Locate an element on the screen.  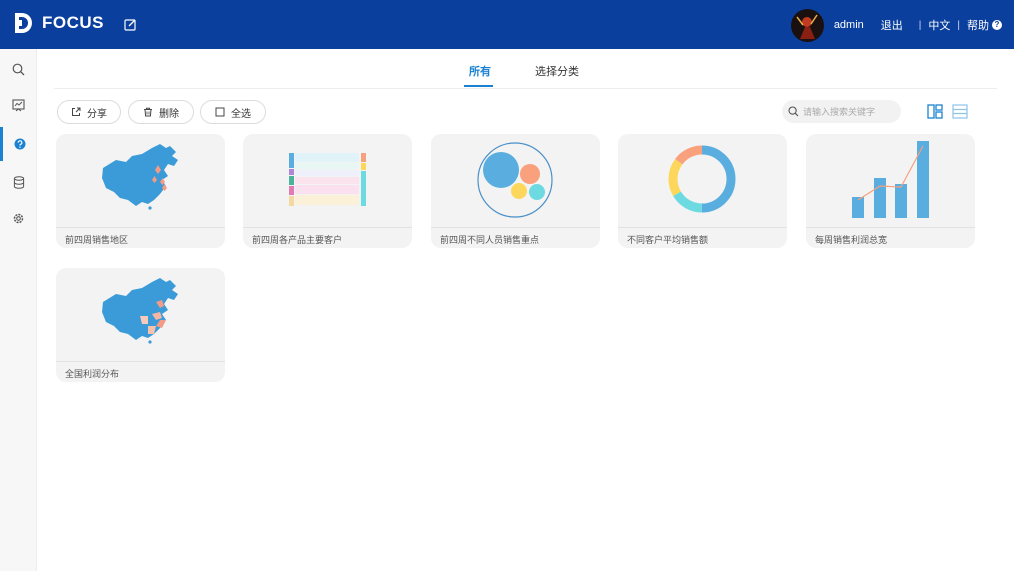
language-switch: 中文 is located at coordinates (939, 25).